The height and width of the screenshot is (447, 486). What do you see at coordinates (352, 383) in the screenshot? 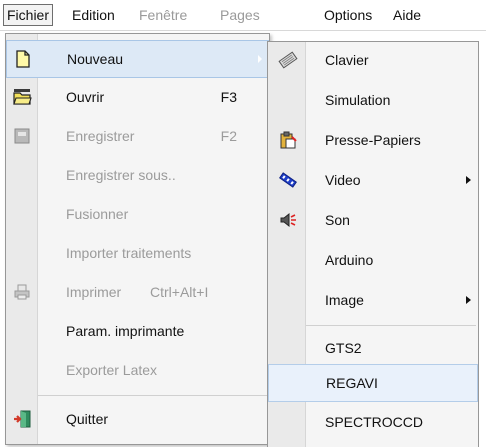
I see `submenu-item-label: REGAVI` at bounding box center [352, 383].